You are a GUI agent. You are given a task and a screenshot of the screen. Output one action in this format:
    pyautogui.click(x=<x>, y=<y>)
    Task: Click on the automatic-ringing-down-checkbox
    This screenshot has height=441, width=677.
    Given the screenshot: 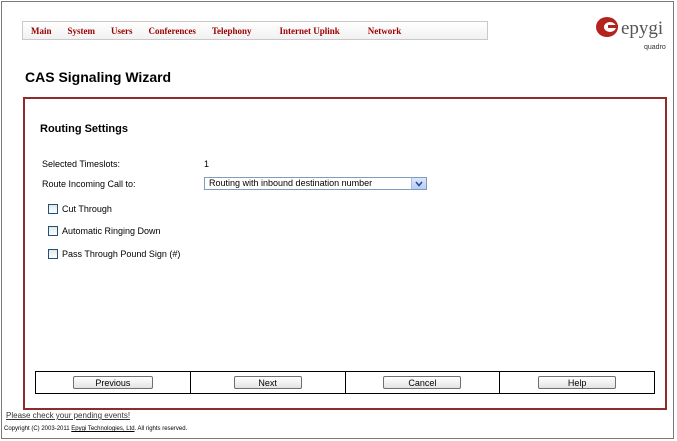 What is the action you would take?
    pyautogui.click(x=53, y=231)
    